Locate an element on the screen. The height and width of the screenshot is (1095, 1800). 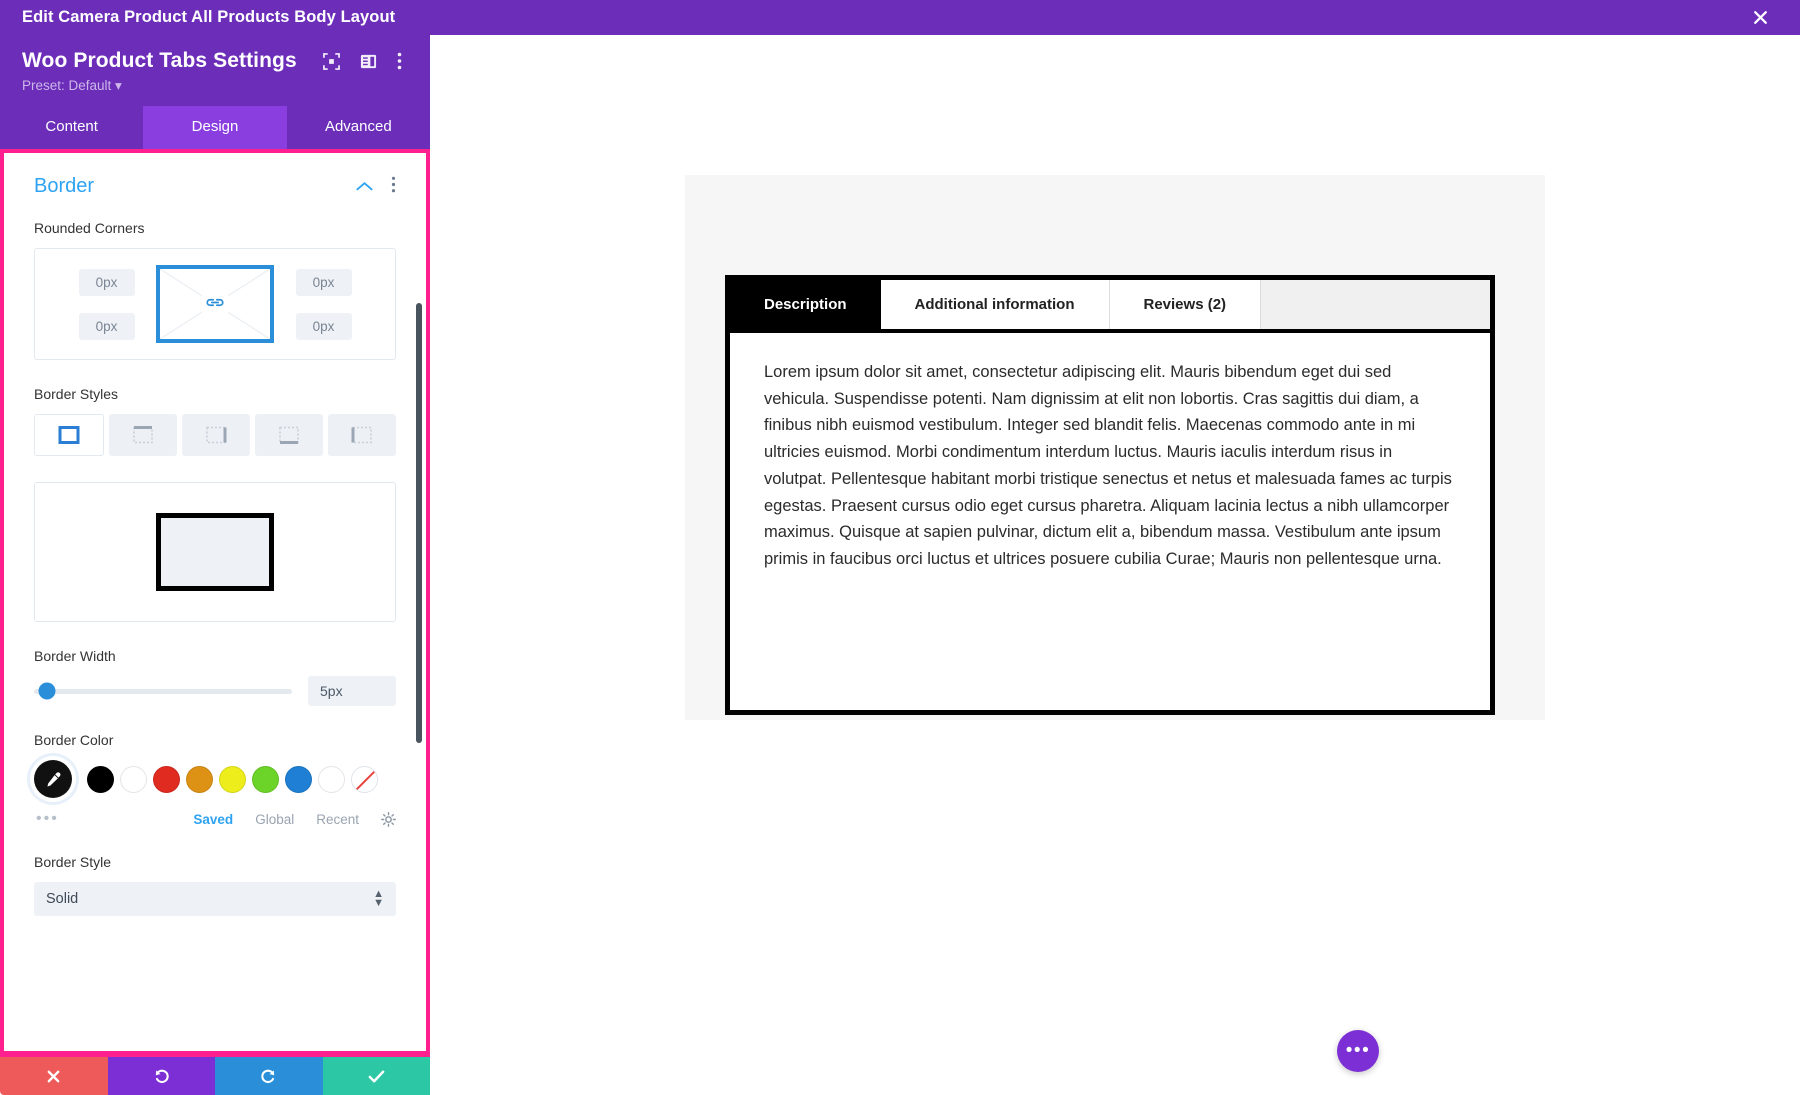
eyedropper-icon is located at coordinates (53, 779).